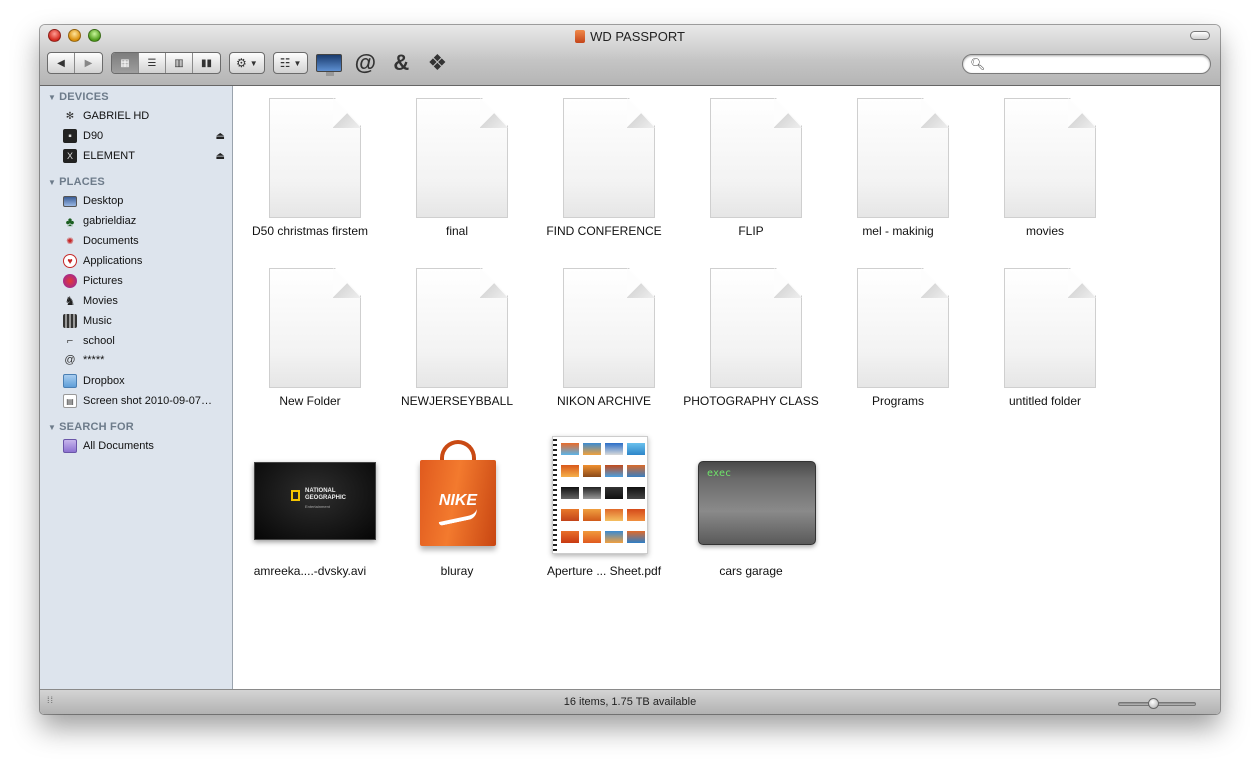 The width and height of the screenshot is (1260, 769). I want to click on sidebar-item-gabrieldiaz: ♣ gabrieldiaz, so click(147, 221).